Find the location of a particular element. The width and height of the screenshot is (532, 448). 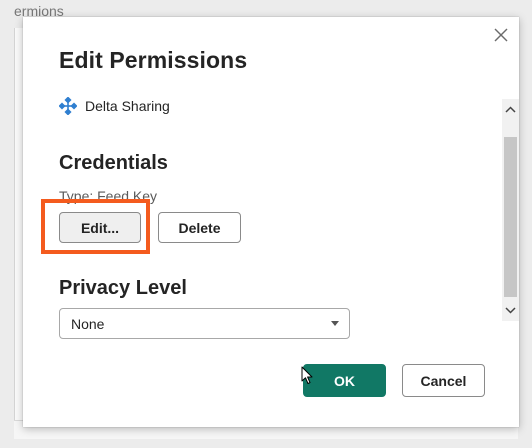

credentials-heading: Credentials is located at coordinates (113, 163).